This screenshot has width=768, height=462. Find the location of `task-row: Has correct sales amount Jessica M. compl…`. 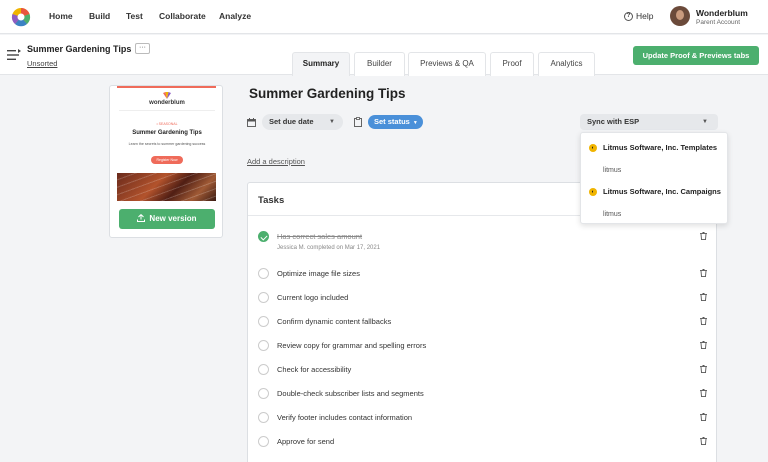

task-row: Has correct sales amount Jessica M. compl… is located at coordinates (483, 243).